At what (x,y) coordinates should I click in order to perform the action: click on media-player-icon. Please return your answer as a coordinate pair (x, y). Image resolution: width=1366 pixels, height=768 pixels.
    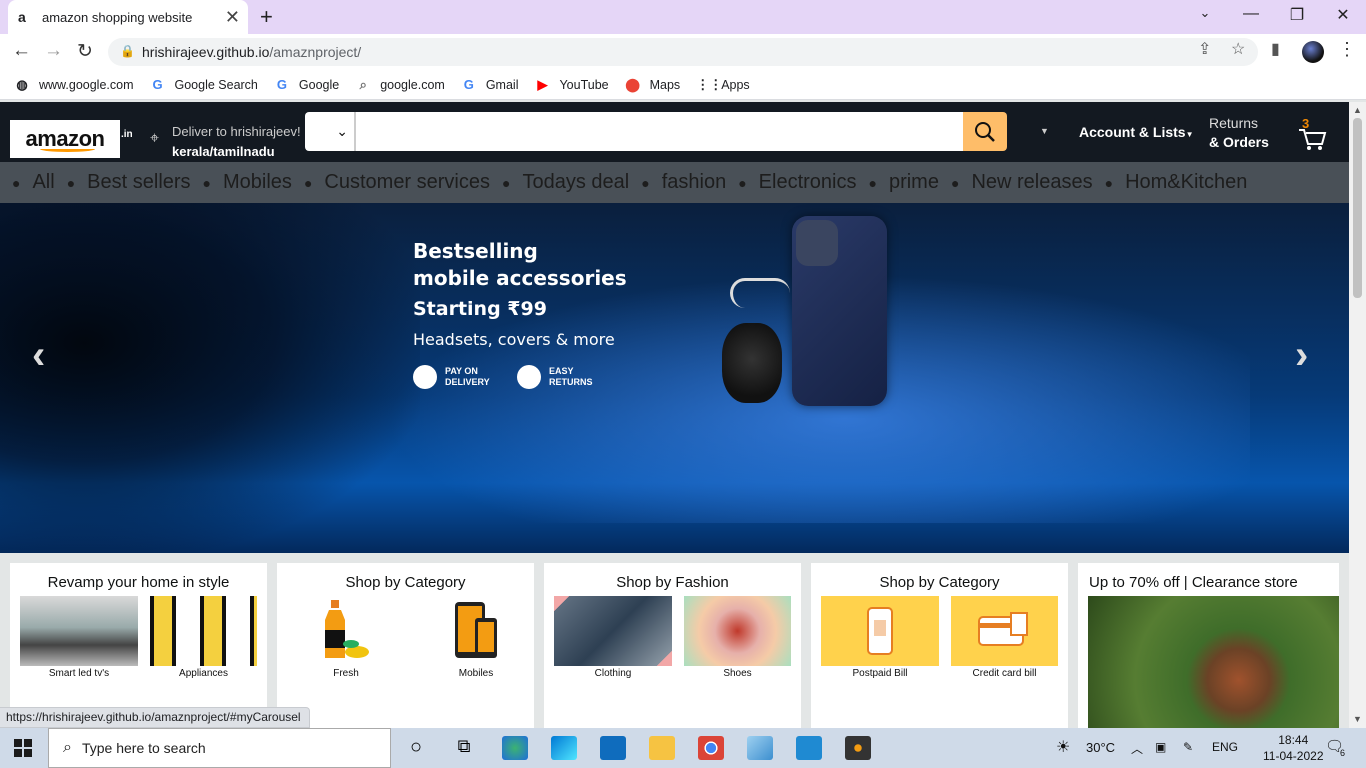
    Looking at the image, I should click on (858, 748).